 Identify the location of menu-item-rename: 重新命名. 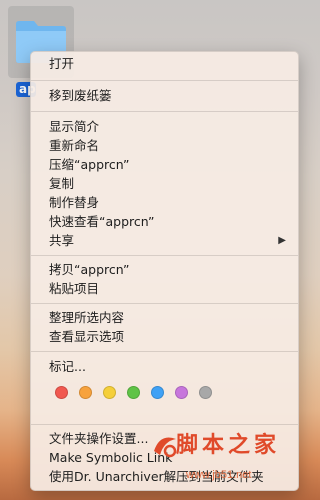
(168, 146).